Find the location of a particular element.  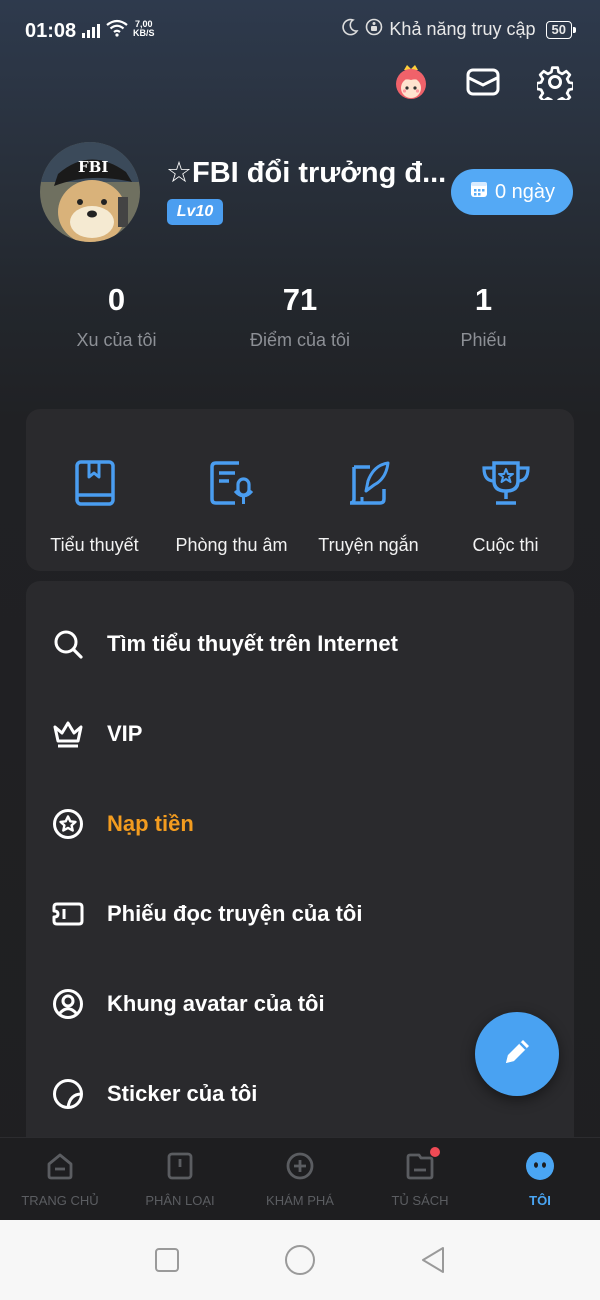

back-button is located at coordinates (433, 1260).